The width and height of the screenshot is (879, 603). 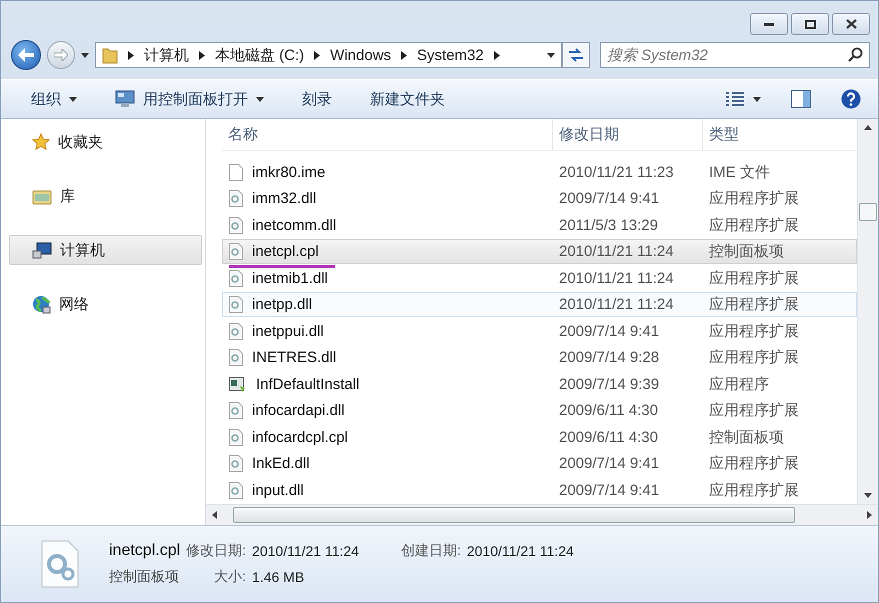 What do you see at coordinates (290, 278) in the screenshot?
I see `file-name: inetmib1.dll` at bounding box center [290, 278].